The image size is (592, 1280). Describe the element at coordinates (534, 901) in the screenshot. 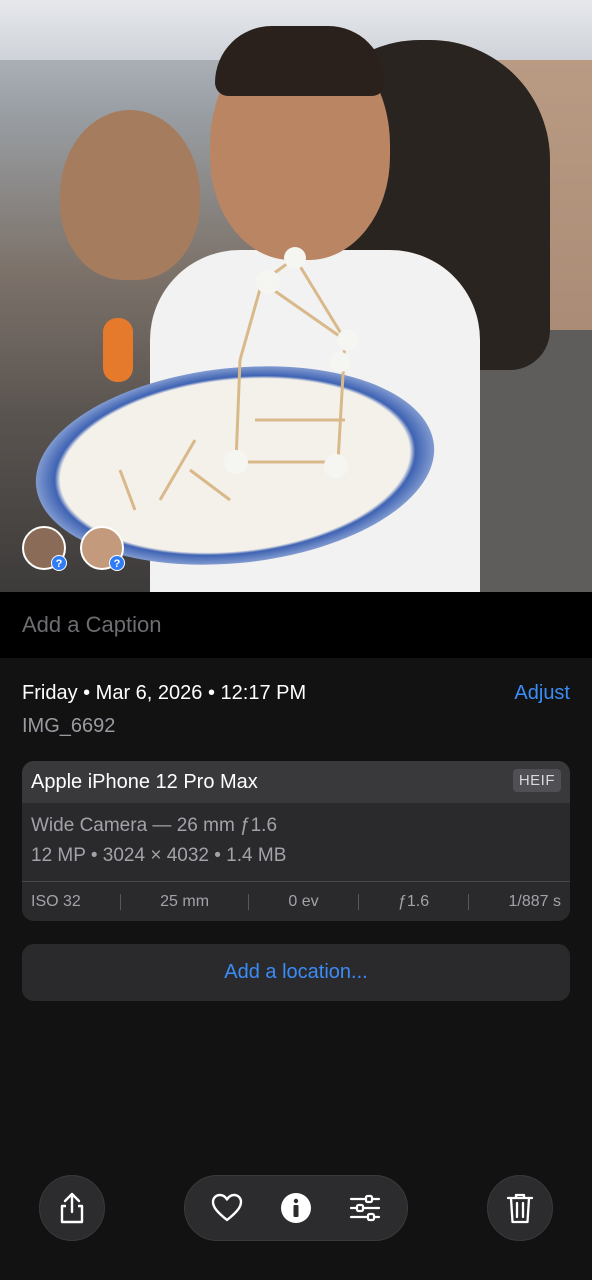

I see `exif-shutter-speed: 1/887 s` at that location.